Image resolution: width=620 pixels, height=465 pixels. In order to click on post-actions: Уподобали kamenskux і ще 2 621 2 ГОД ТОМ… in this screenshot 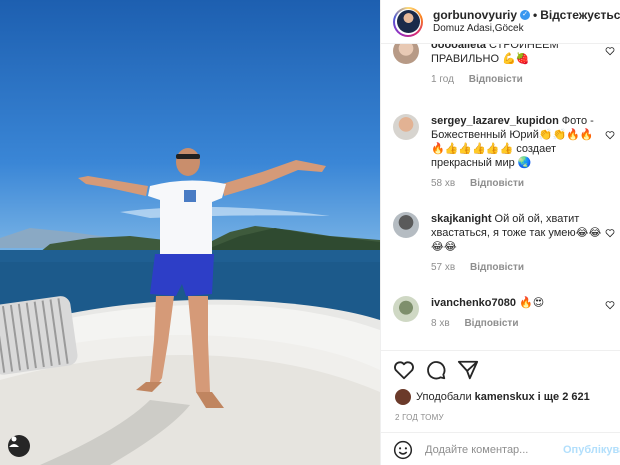, I will do `click(500, 407)`.